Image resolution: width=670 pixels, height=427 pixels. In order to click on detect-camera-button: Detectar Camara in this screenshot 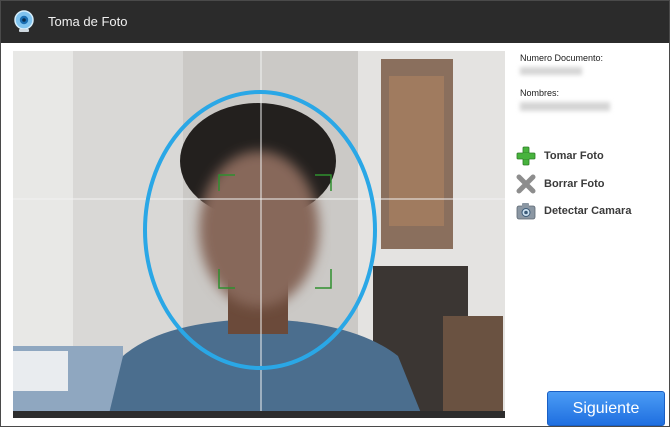, I will do `click(573, 211)`.